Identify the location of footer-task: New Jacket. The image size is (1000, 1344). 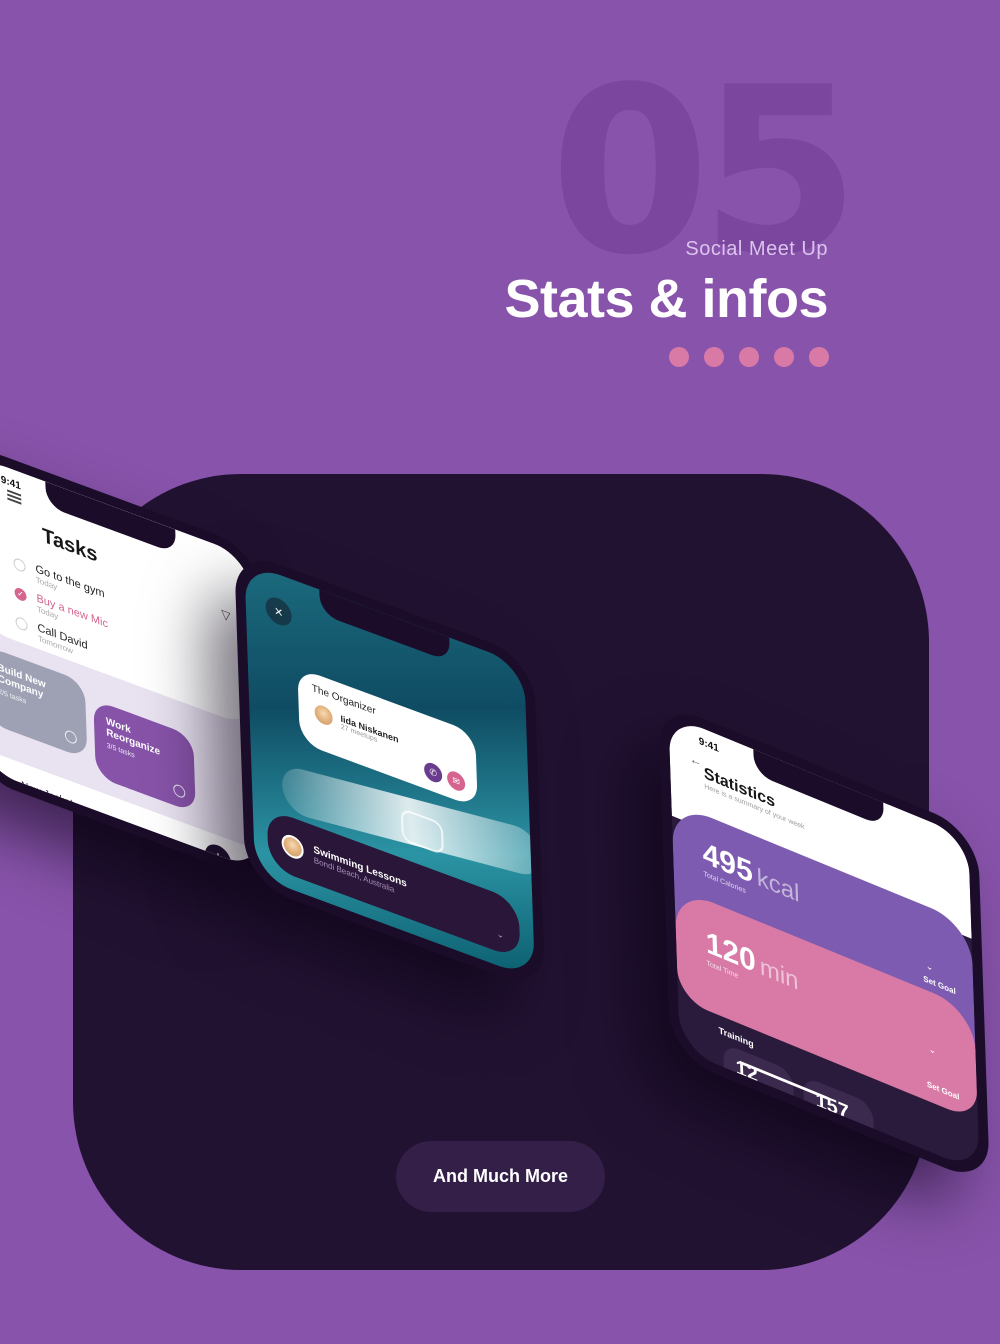
(47, 795).